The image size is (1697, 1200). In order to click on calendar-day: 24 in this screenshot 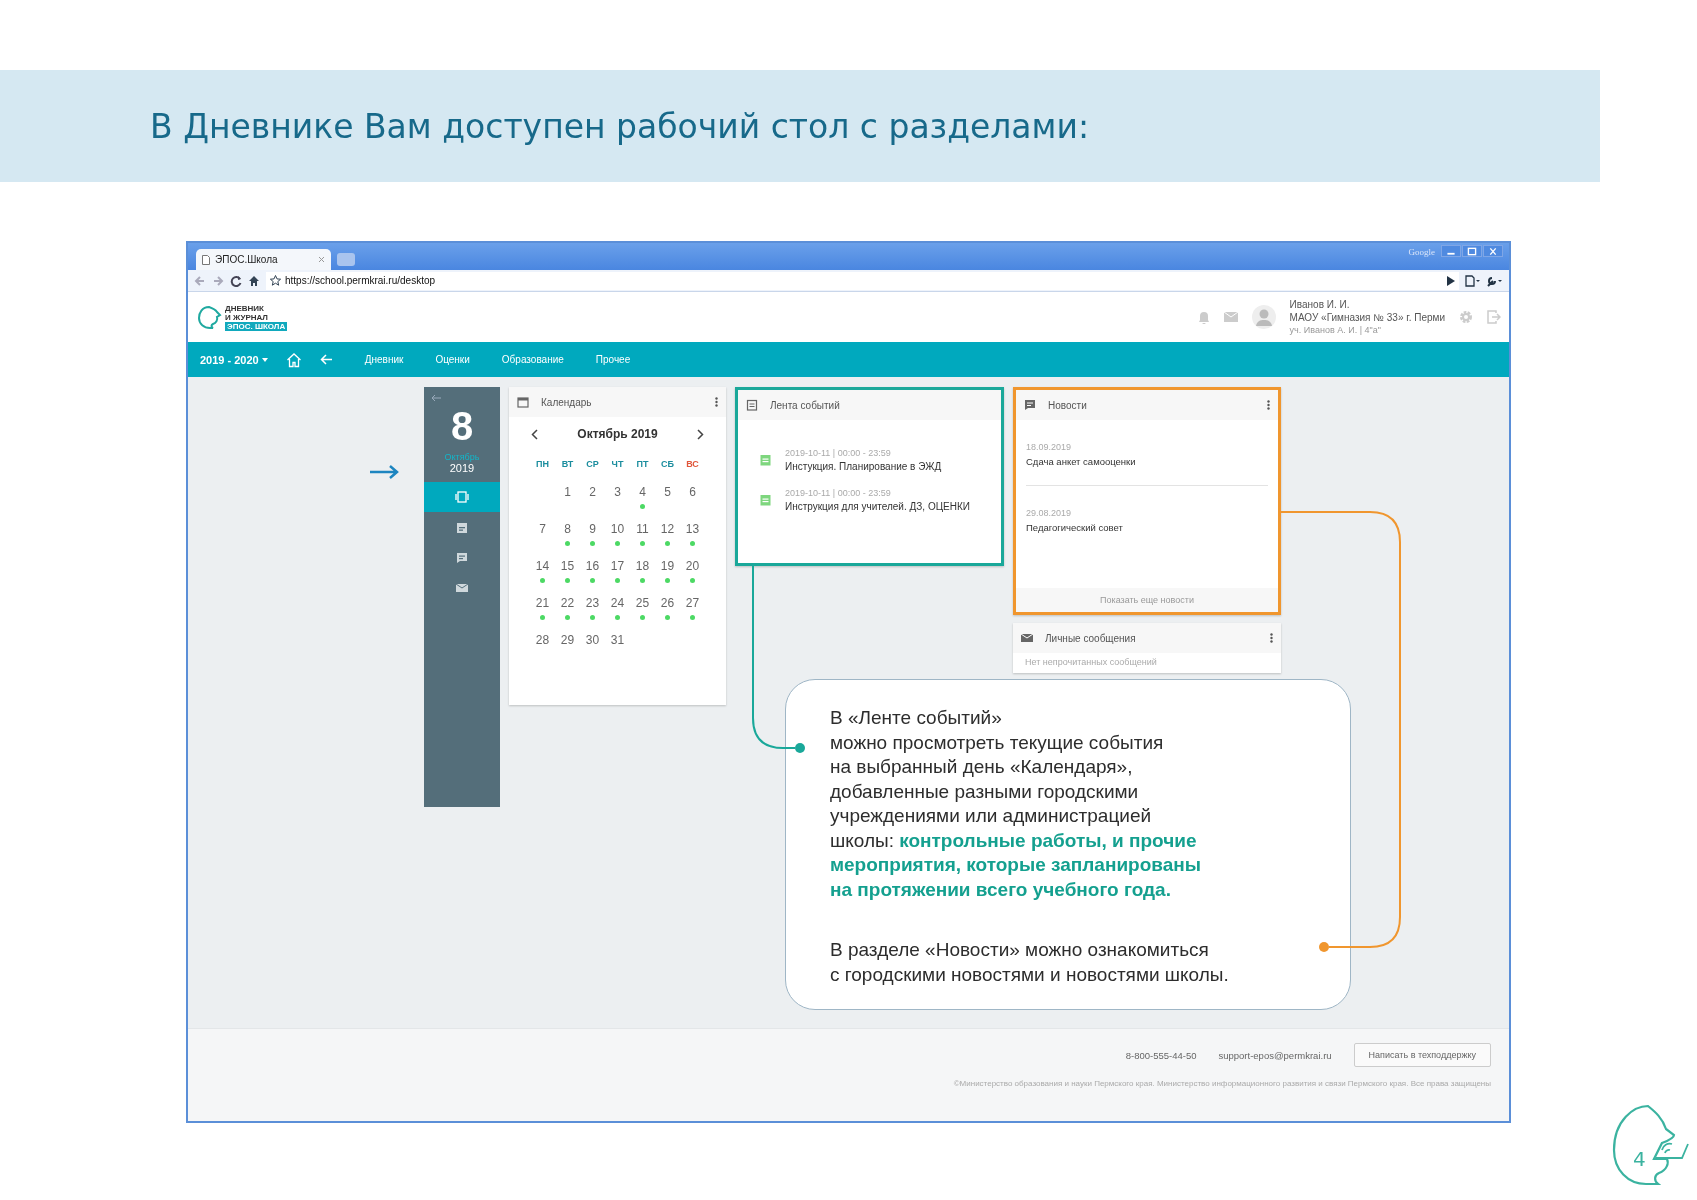, I will do `click(617, 603)`.